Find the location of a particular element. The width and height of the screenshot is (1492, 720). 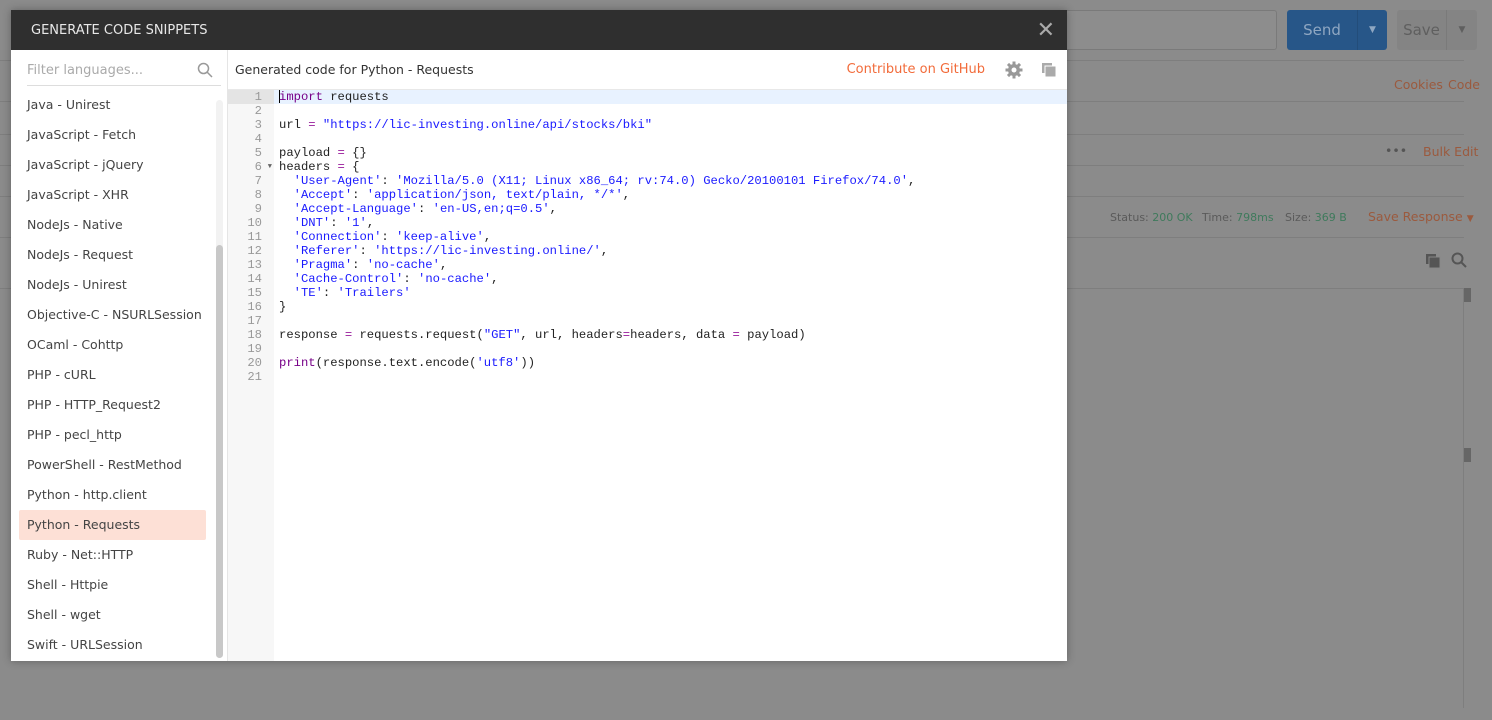

language-item: NodeJs - Request is located at coordinates (112, 255).